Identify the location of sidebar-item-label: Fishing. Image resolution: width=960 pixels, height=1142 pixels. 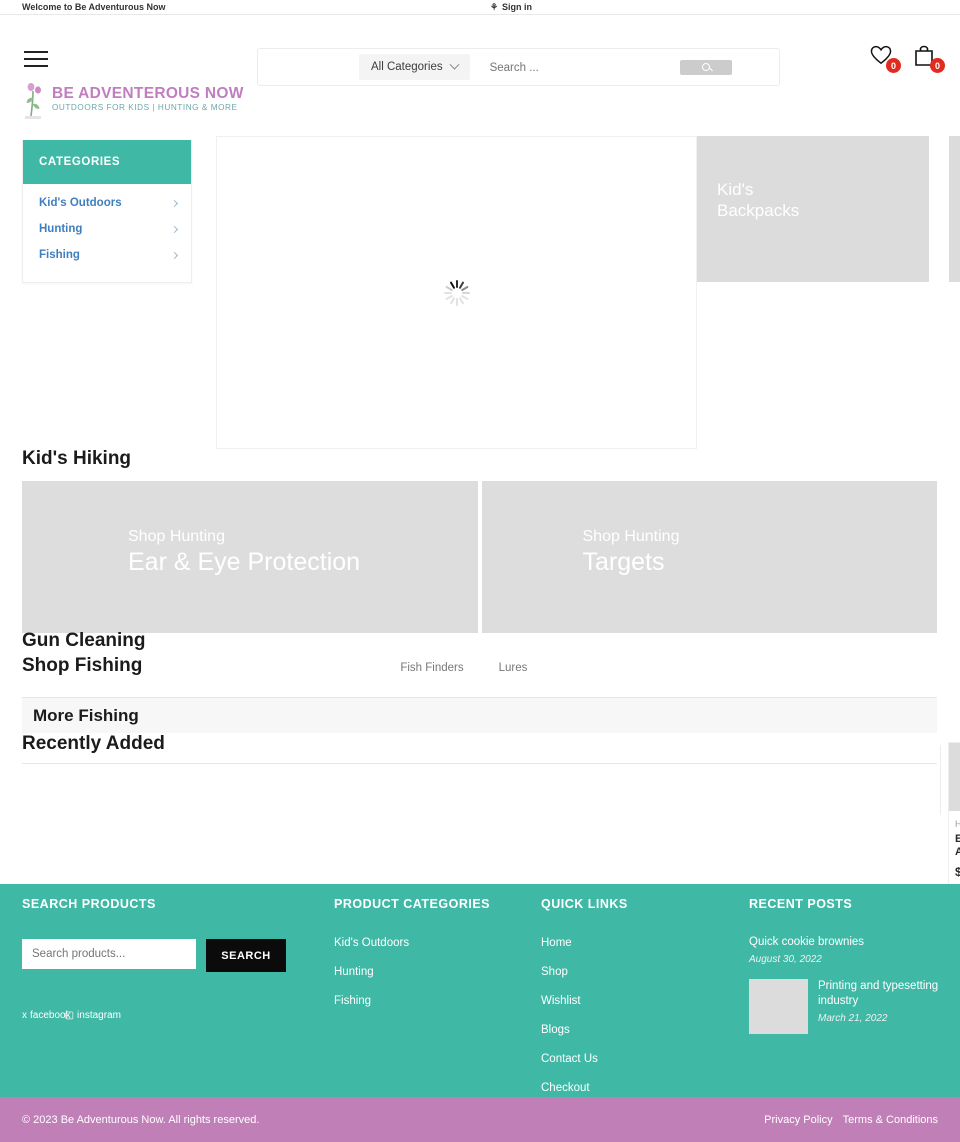
(59, 255).